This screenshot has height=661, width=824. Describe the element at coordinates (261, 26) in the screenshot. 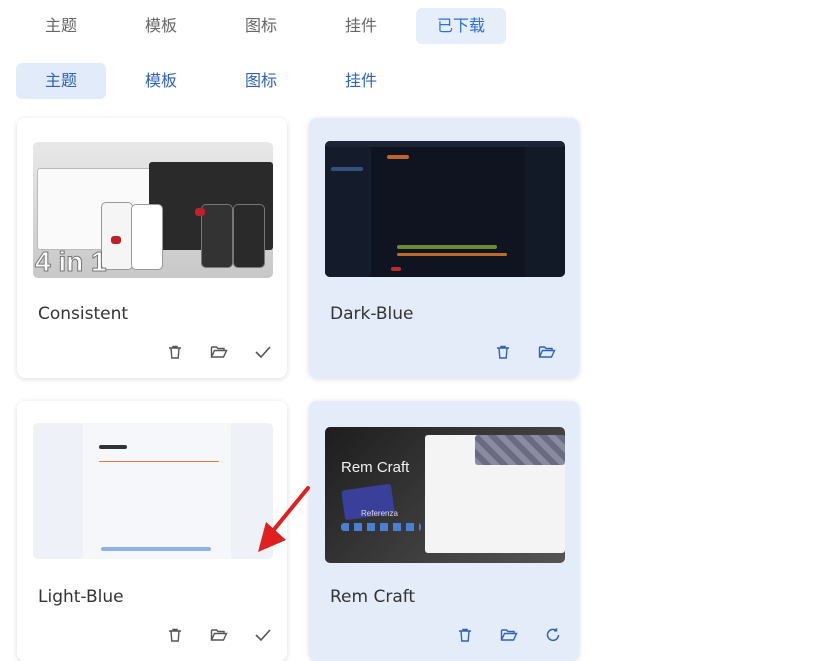

I see `tab-icon: 图标` at that location.